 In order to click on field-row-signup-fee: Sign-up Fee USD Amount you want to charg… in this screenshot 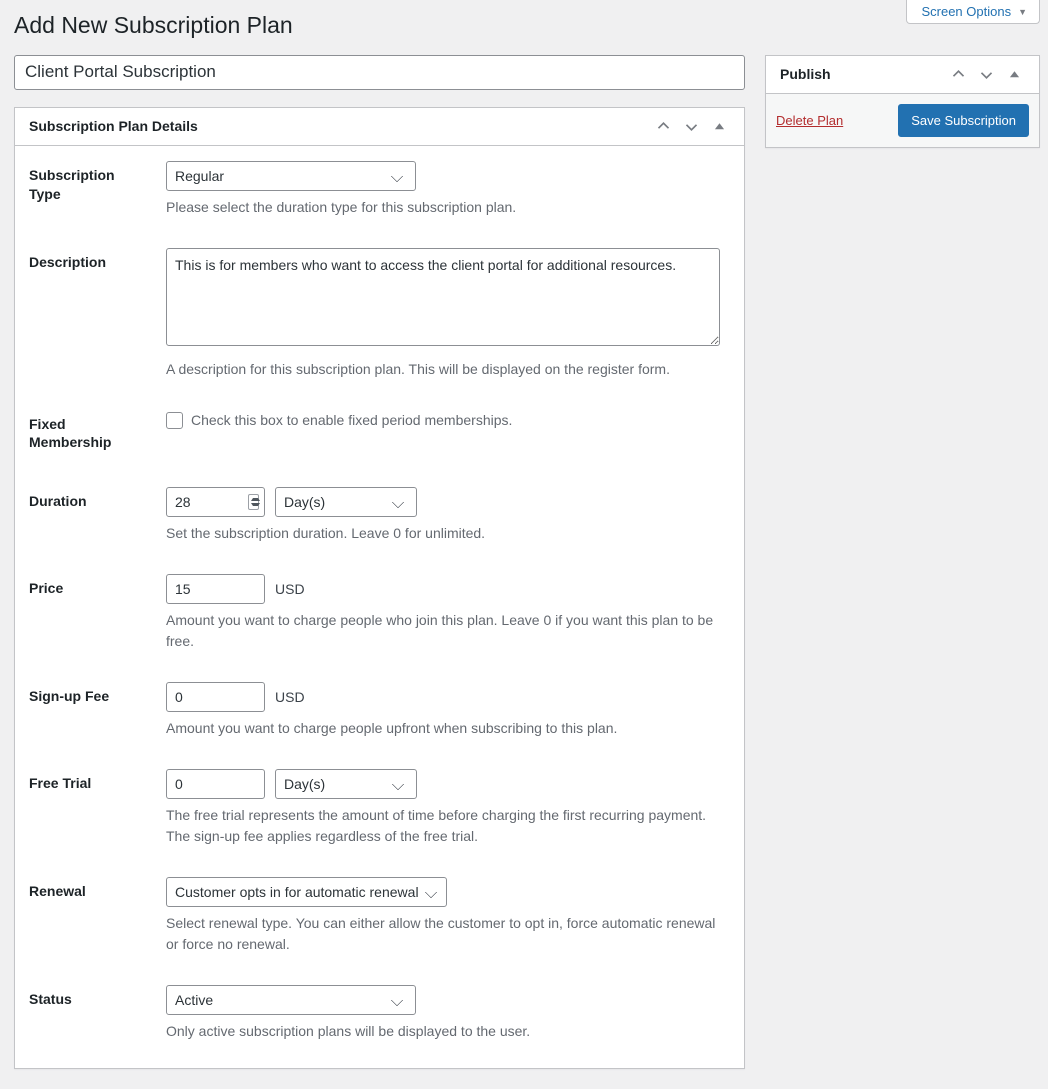, I will do `click(379, 710)`.